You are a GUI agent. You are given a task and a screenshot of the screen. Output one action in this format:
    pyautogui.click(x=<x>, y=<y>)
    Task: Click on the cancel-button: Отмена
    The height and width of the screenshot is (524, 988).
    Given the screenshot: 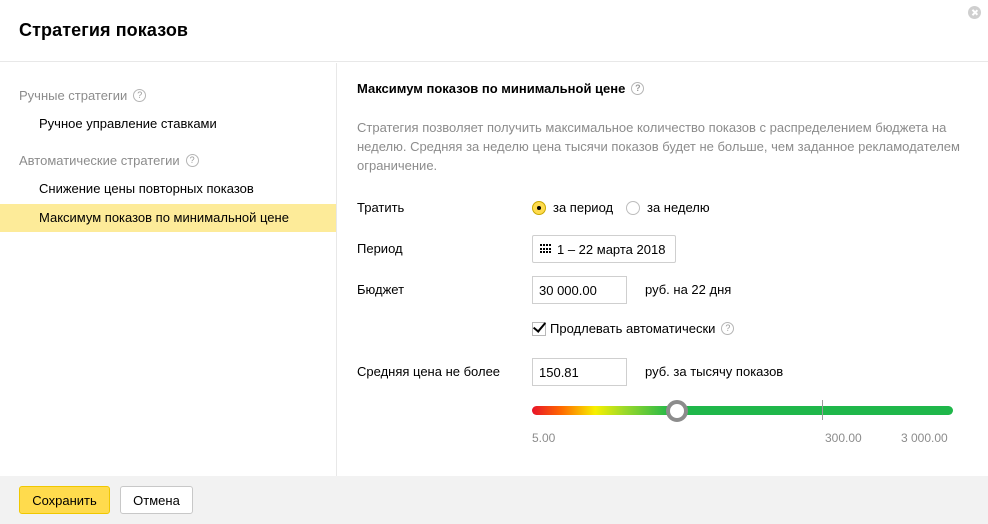 What is the action you would take?
    pyautogui.click(x=156, y=500)
    